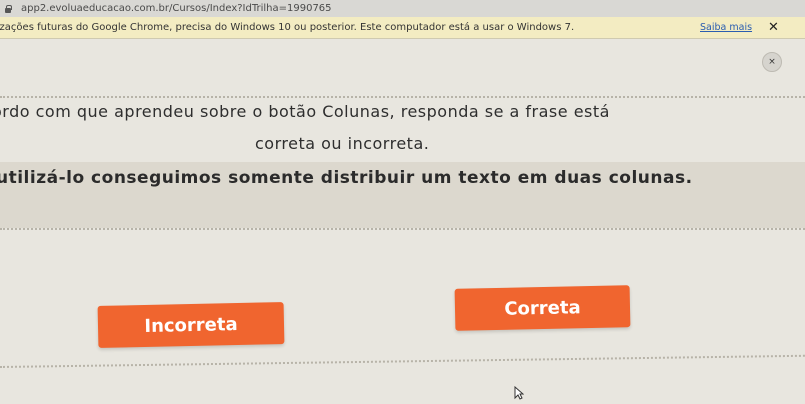 This screenshot has width=805, height=404. I want to click on learn-more-link: Saiba mais, so click(726, 27).